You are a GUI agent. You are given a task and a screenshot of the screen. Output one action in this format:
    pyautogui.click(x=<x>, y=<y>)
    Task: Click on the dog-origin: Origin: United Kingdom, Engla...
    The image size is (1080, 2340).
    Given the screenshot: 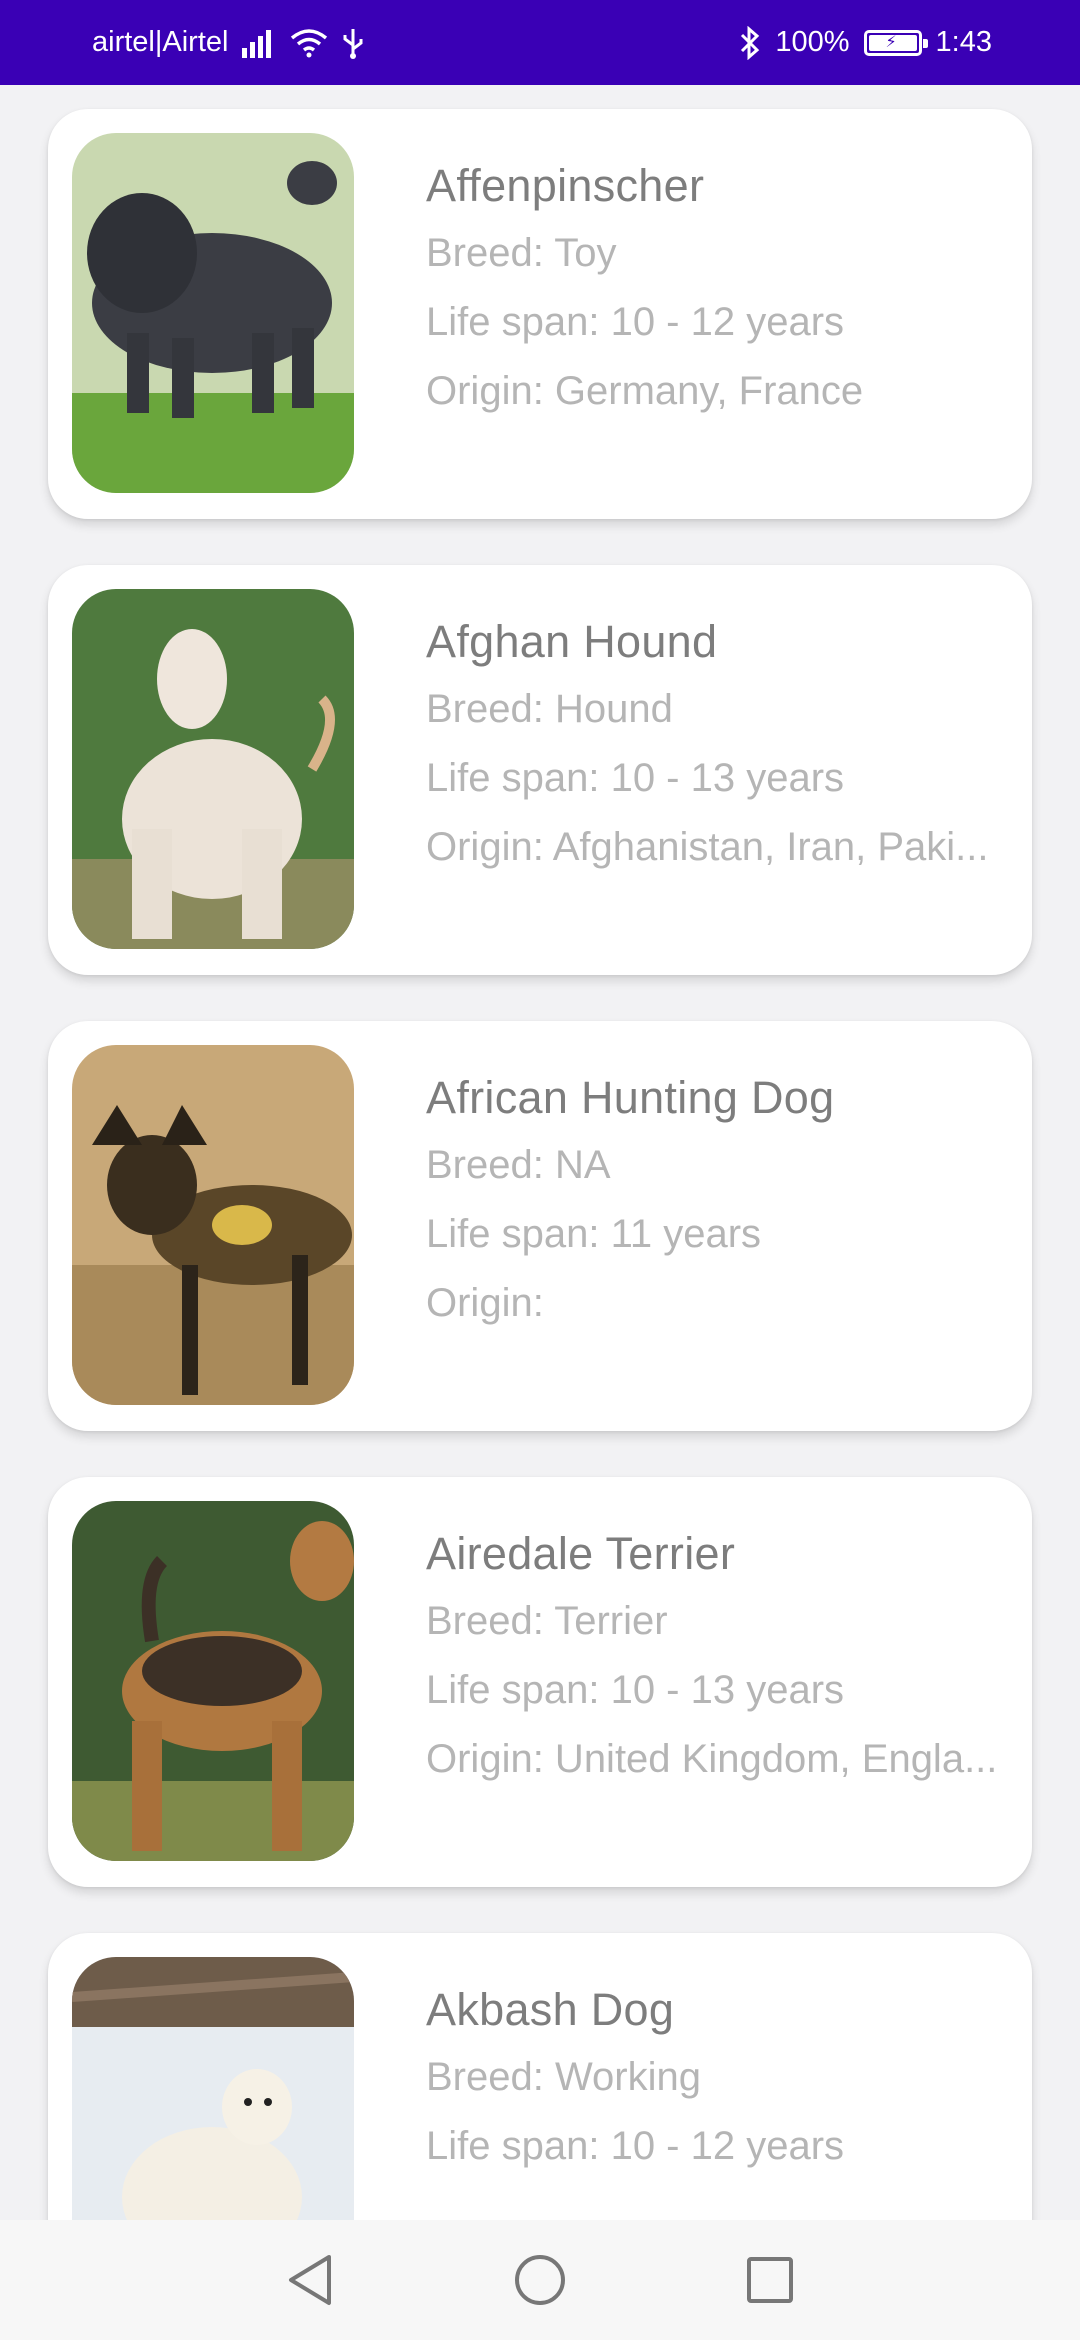 What is the action you would take?
    pyautogui.click(x=712, y=1759)
    